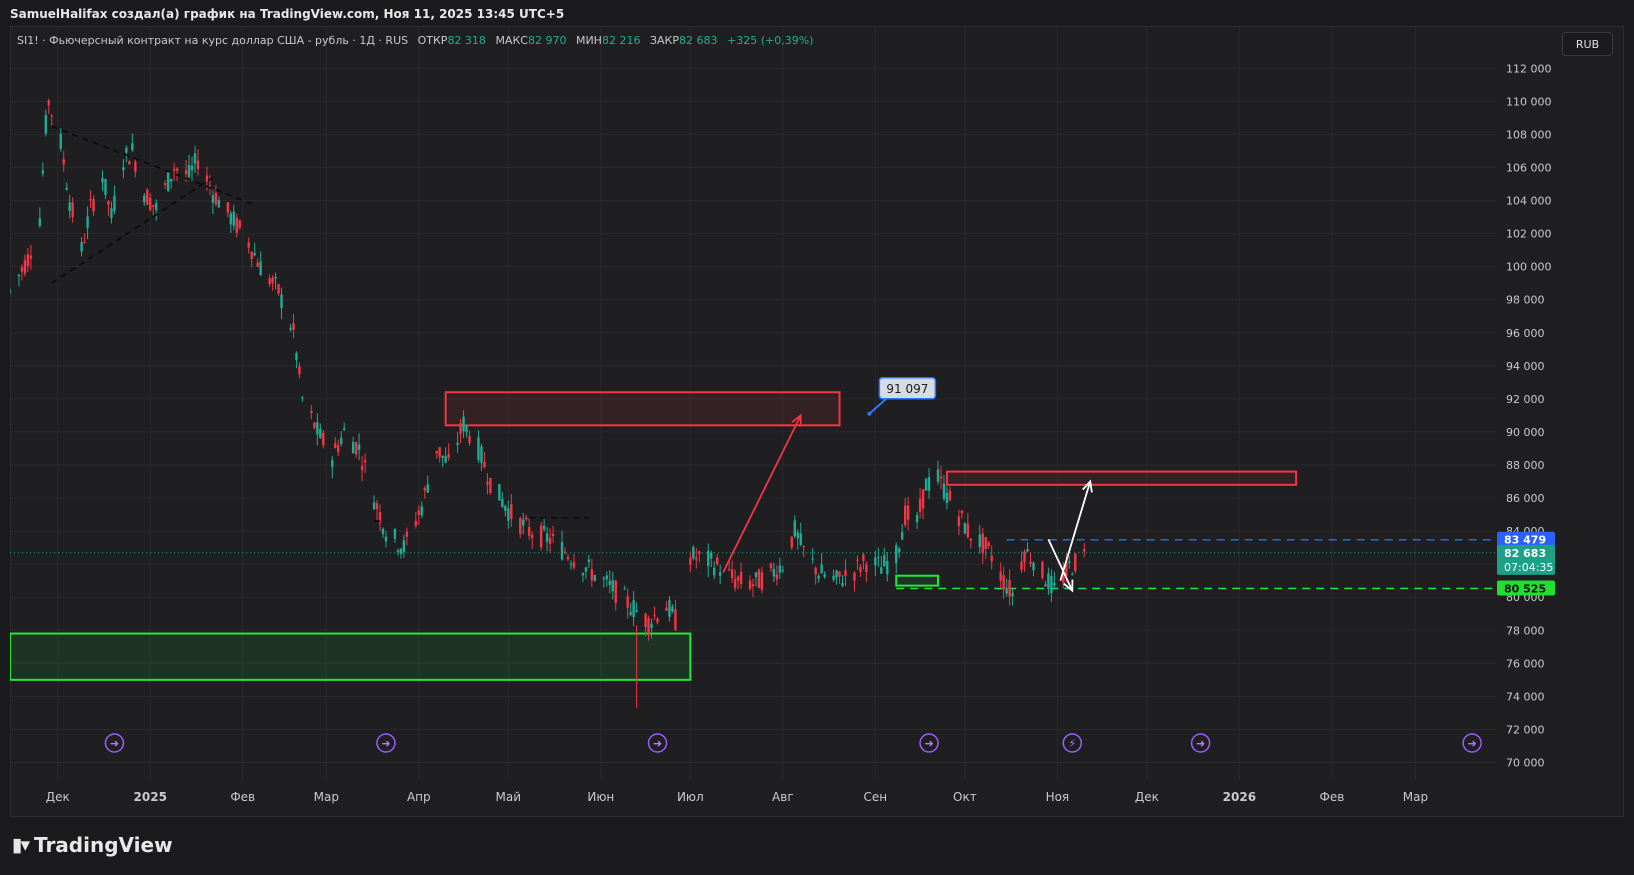 This screenshot has height=875, width=1634. Describe the element at coordinates (1529, 201) in the screenshot. I see `y-tick-label: 104 000` at that location.